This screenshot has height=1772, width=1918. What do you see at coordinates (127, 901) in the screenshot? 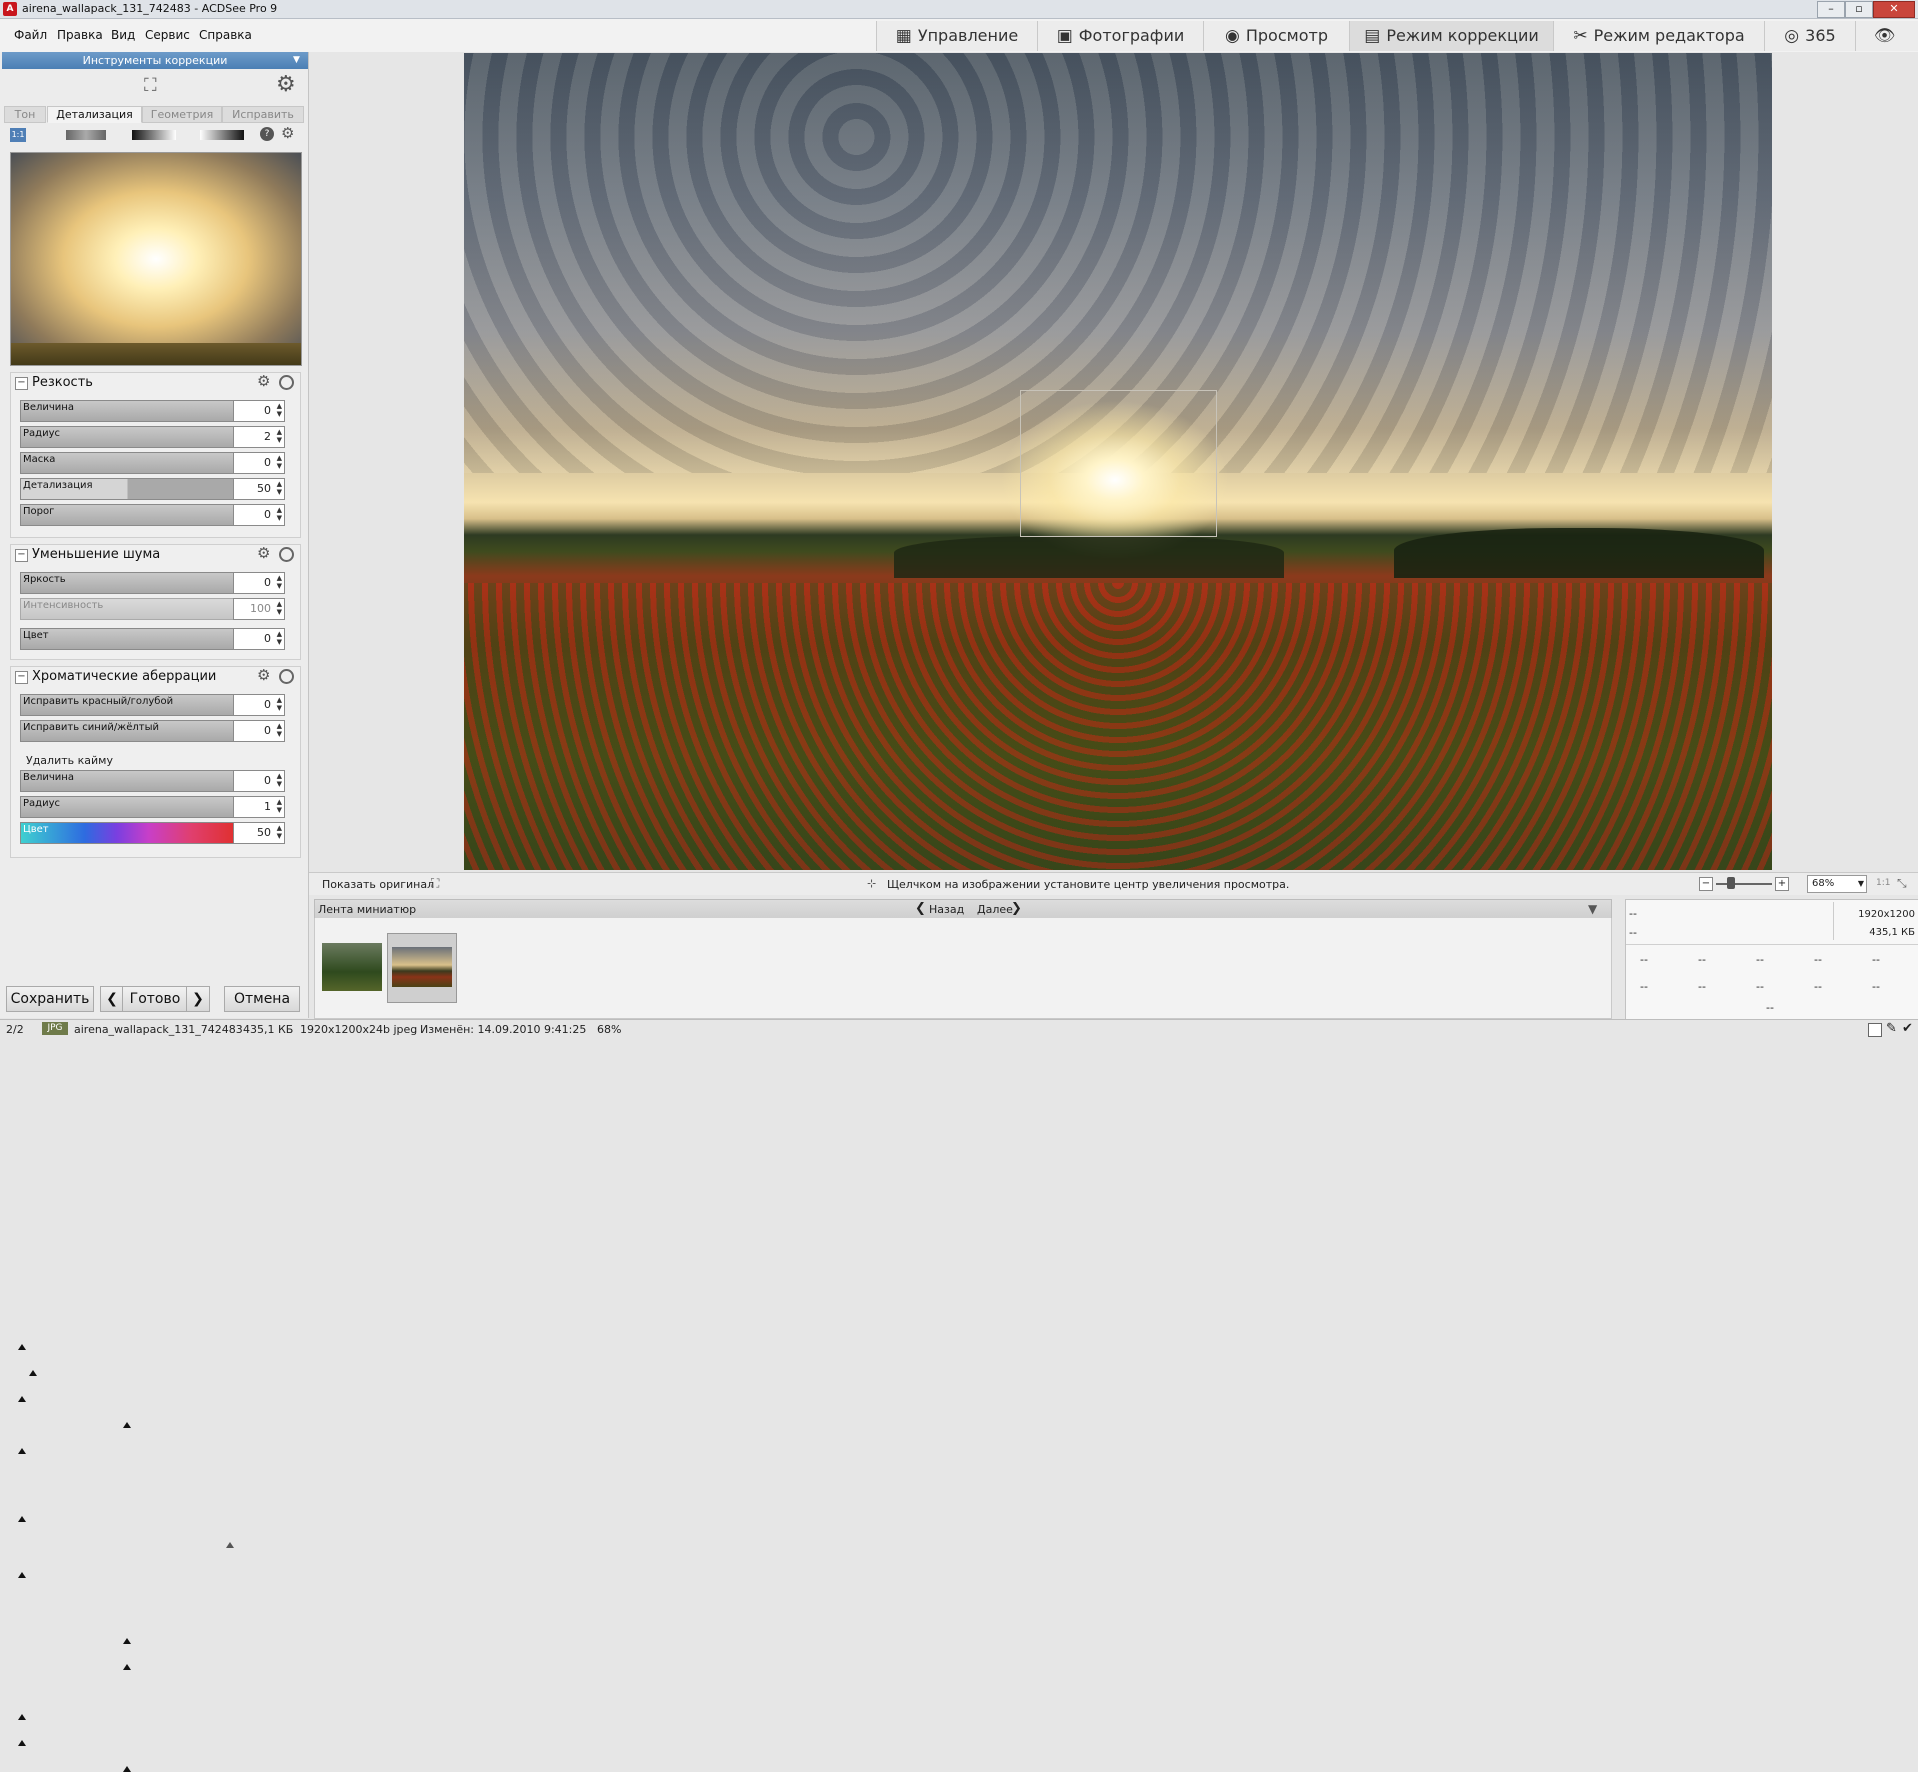
I see `sharpness-radius-slider: Радиус` at bounding box center [127, 901].